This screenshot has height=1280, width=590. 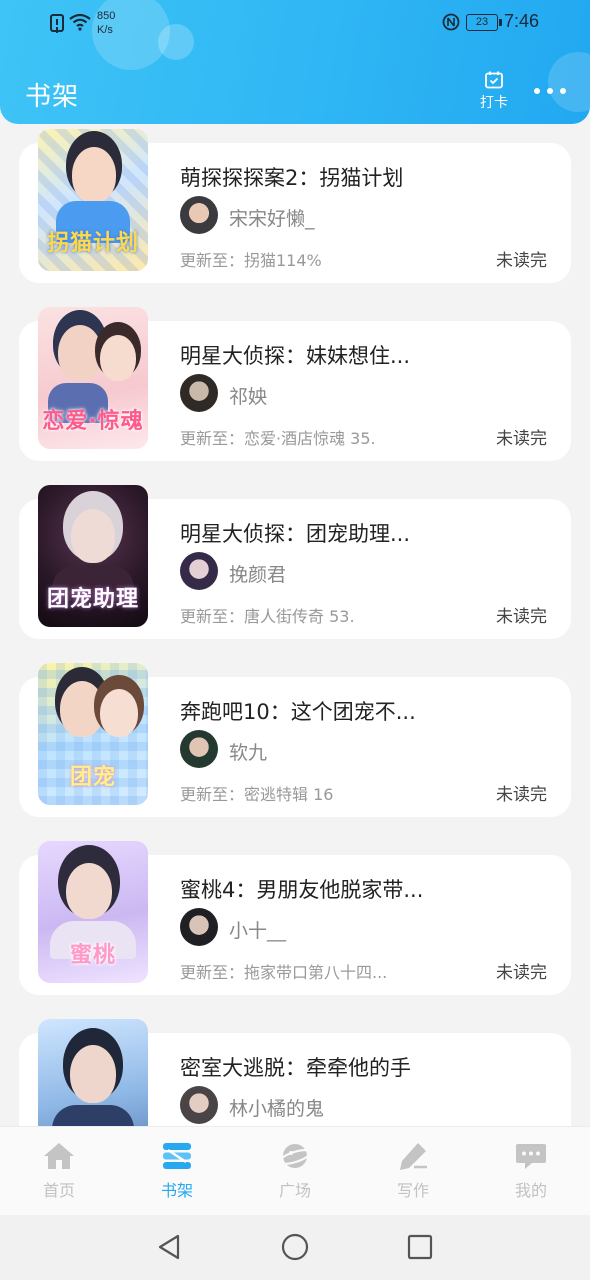 What do you see at coordinates (412, 1190) in the screenshot?
I see `tab-label: 写作` at bounding box center [412, 1190].